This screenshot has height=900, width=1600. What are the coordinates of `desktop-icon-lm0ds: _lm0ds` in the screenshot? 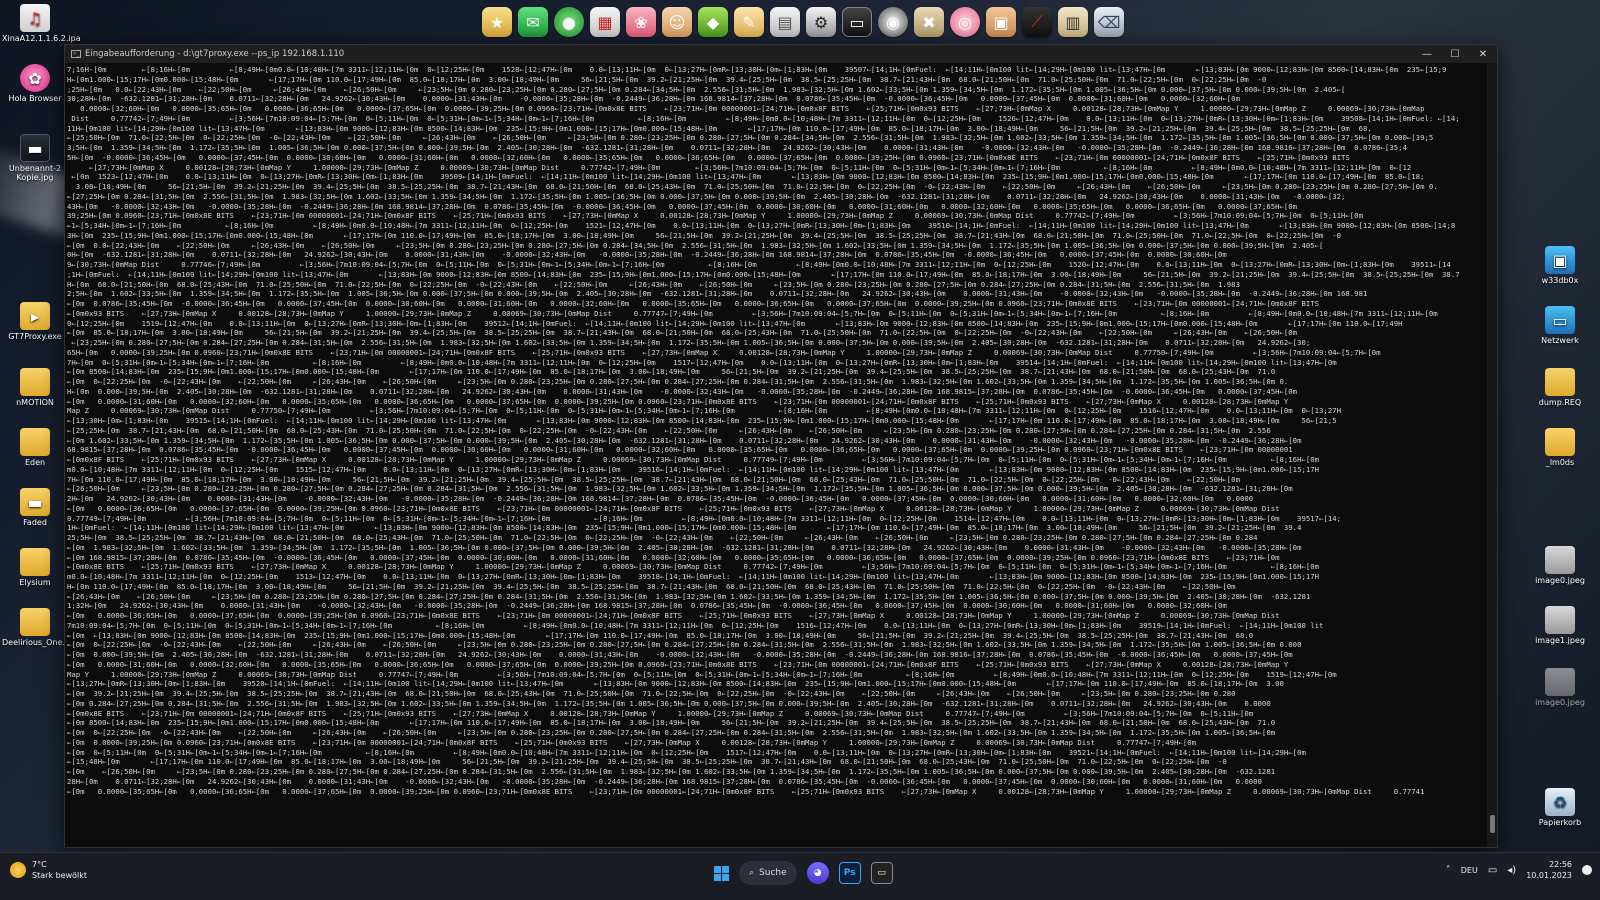 It's located at (1560, 447).